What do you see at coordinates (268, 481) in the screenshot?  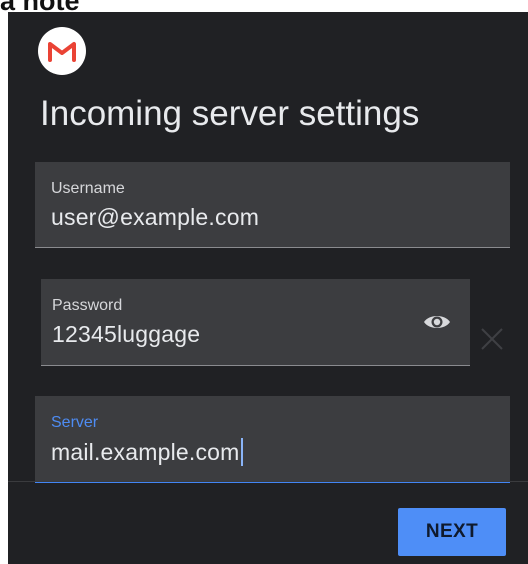 I see `divider` at bounding box center [268, 481].